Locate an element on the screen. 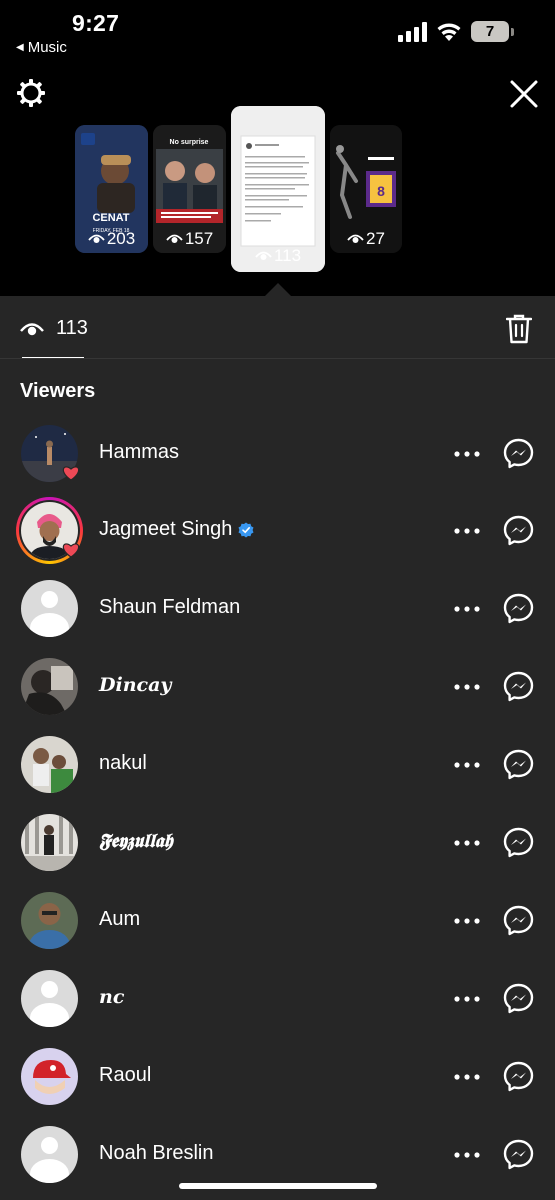 This screenshot has height=1200, width=555. cellular-signal-icon is located at coordinates (412, 32).